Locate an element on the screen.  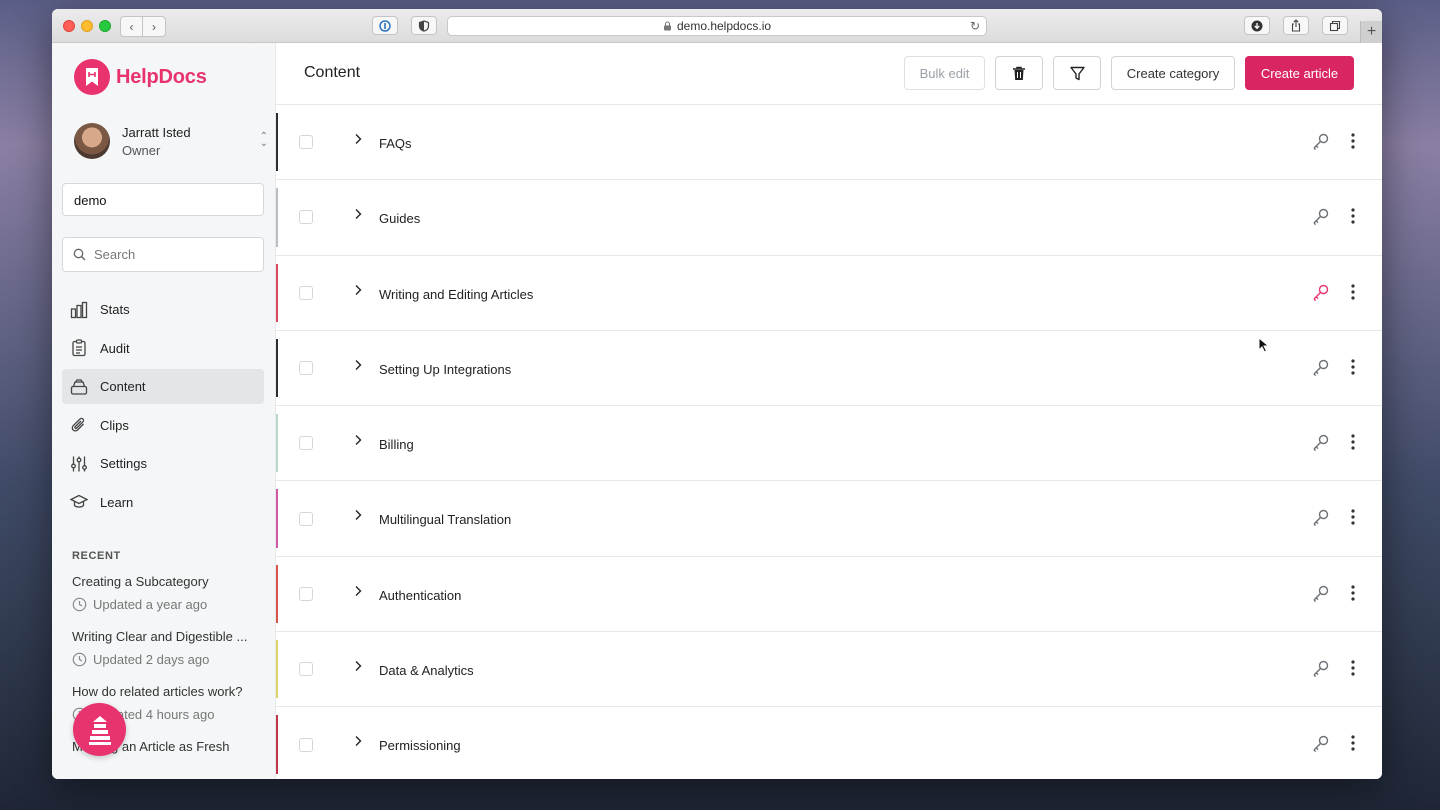
nav-item-settings: Settings is located at coordinates (163, 463).